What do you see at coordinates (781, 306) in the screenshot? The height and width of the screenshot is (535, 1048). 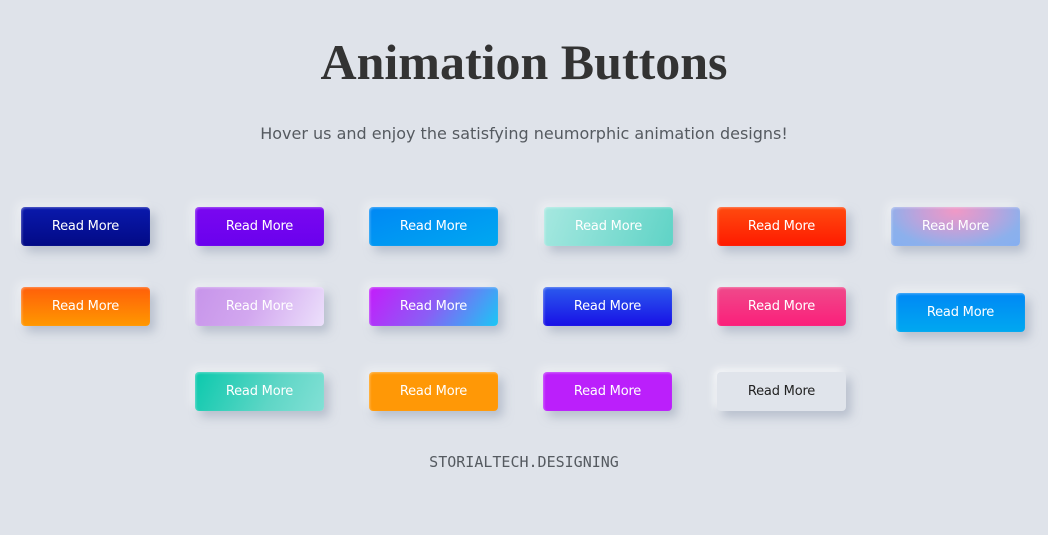 I see `read-more-button-hot-pink: Read More` at bounding box center [781, 306].